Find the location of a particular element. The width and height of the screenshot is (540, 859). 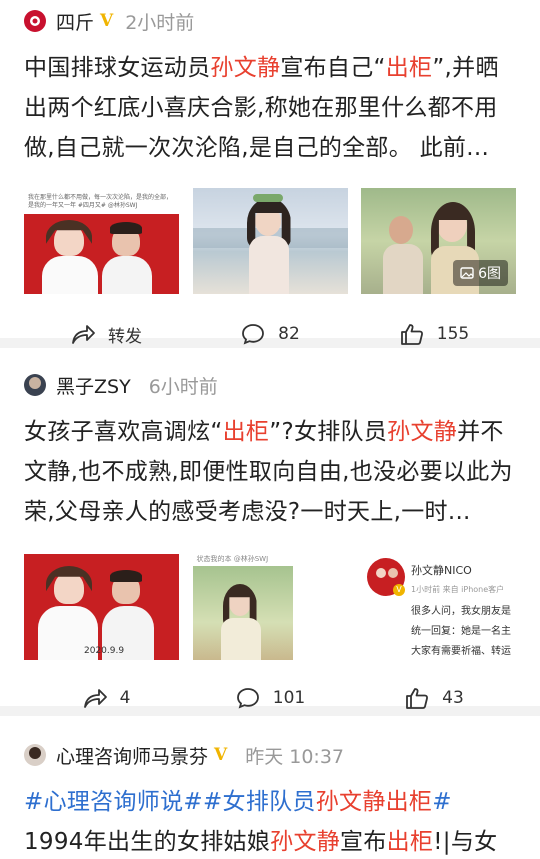

card-line: 大家有需要祈福、转运 is located at coordinates (461, 651).